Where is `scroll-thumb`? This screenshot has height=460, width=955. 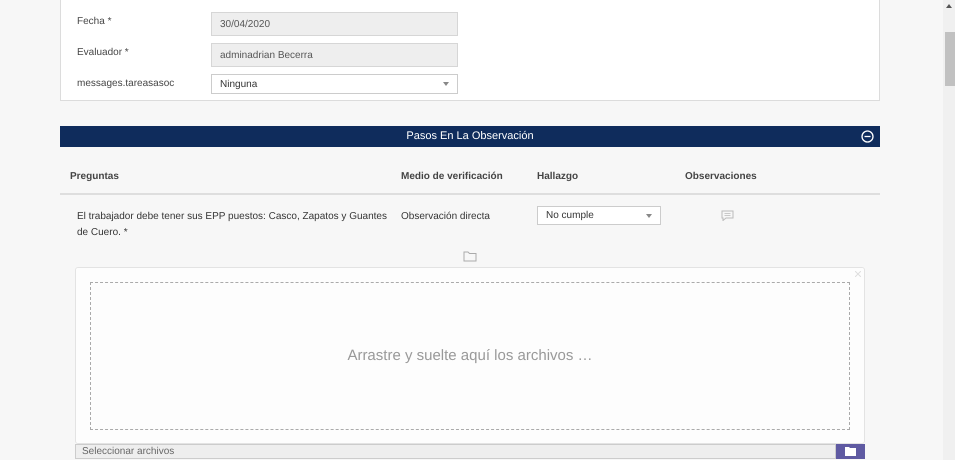 scroll-thumb is located at coordinates (950, 59).